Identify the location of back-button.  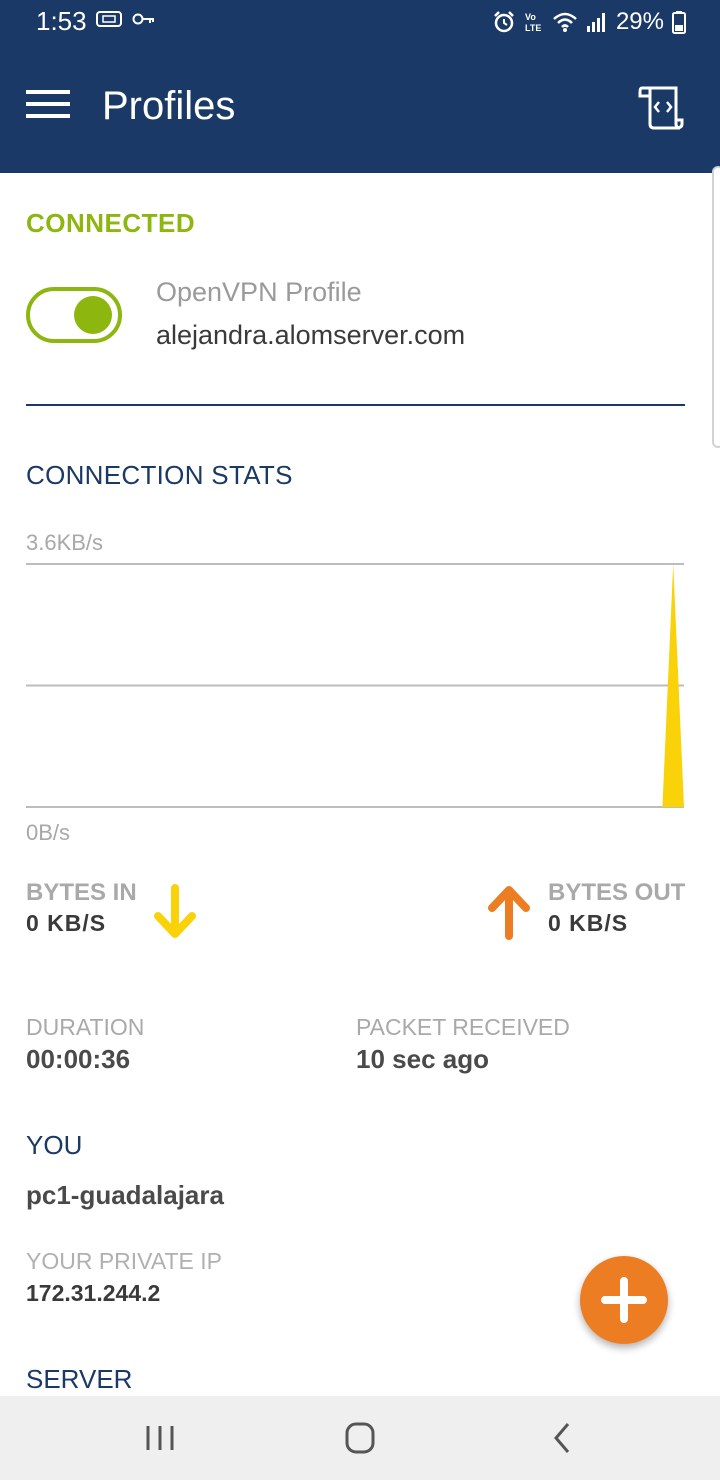
(562, 1438).